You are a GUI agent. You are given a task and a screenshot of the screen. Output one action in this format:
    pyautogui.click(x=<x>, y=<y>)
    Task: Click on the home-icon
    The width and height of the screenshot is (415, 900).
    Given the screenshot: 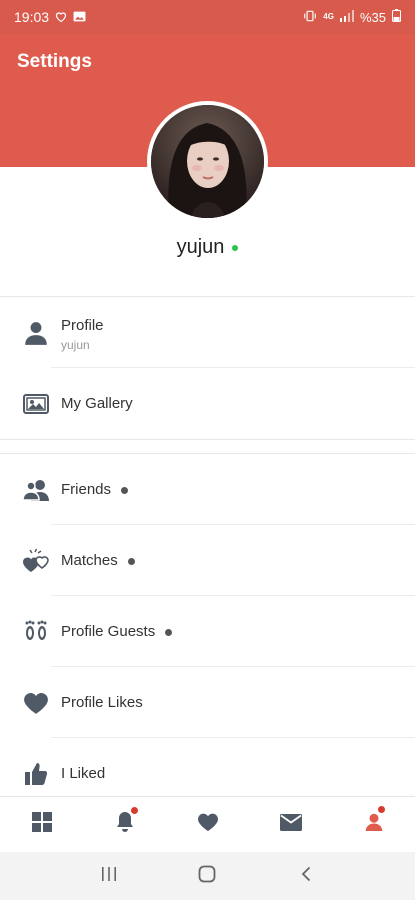 What is the action you would take?
    pyautogui.click(x=207, y=876)
    